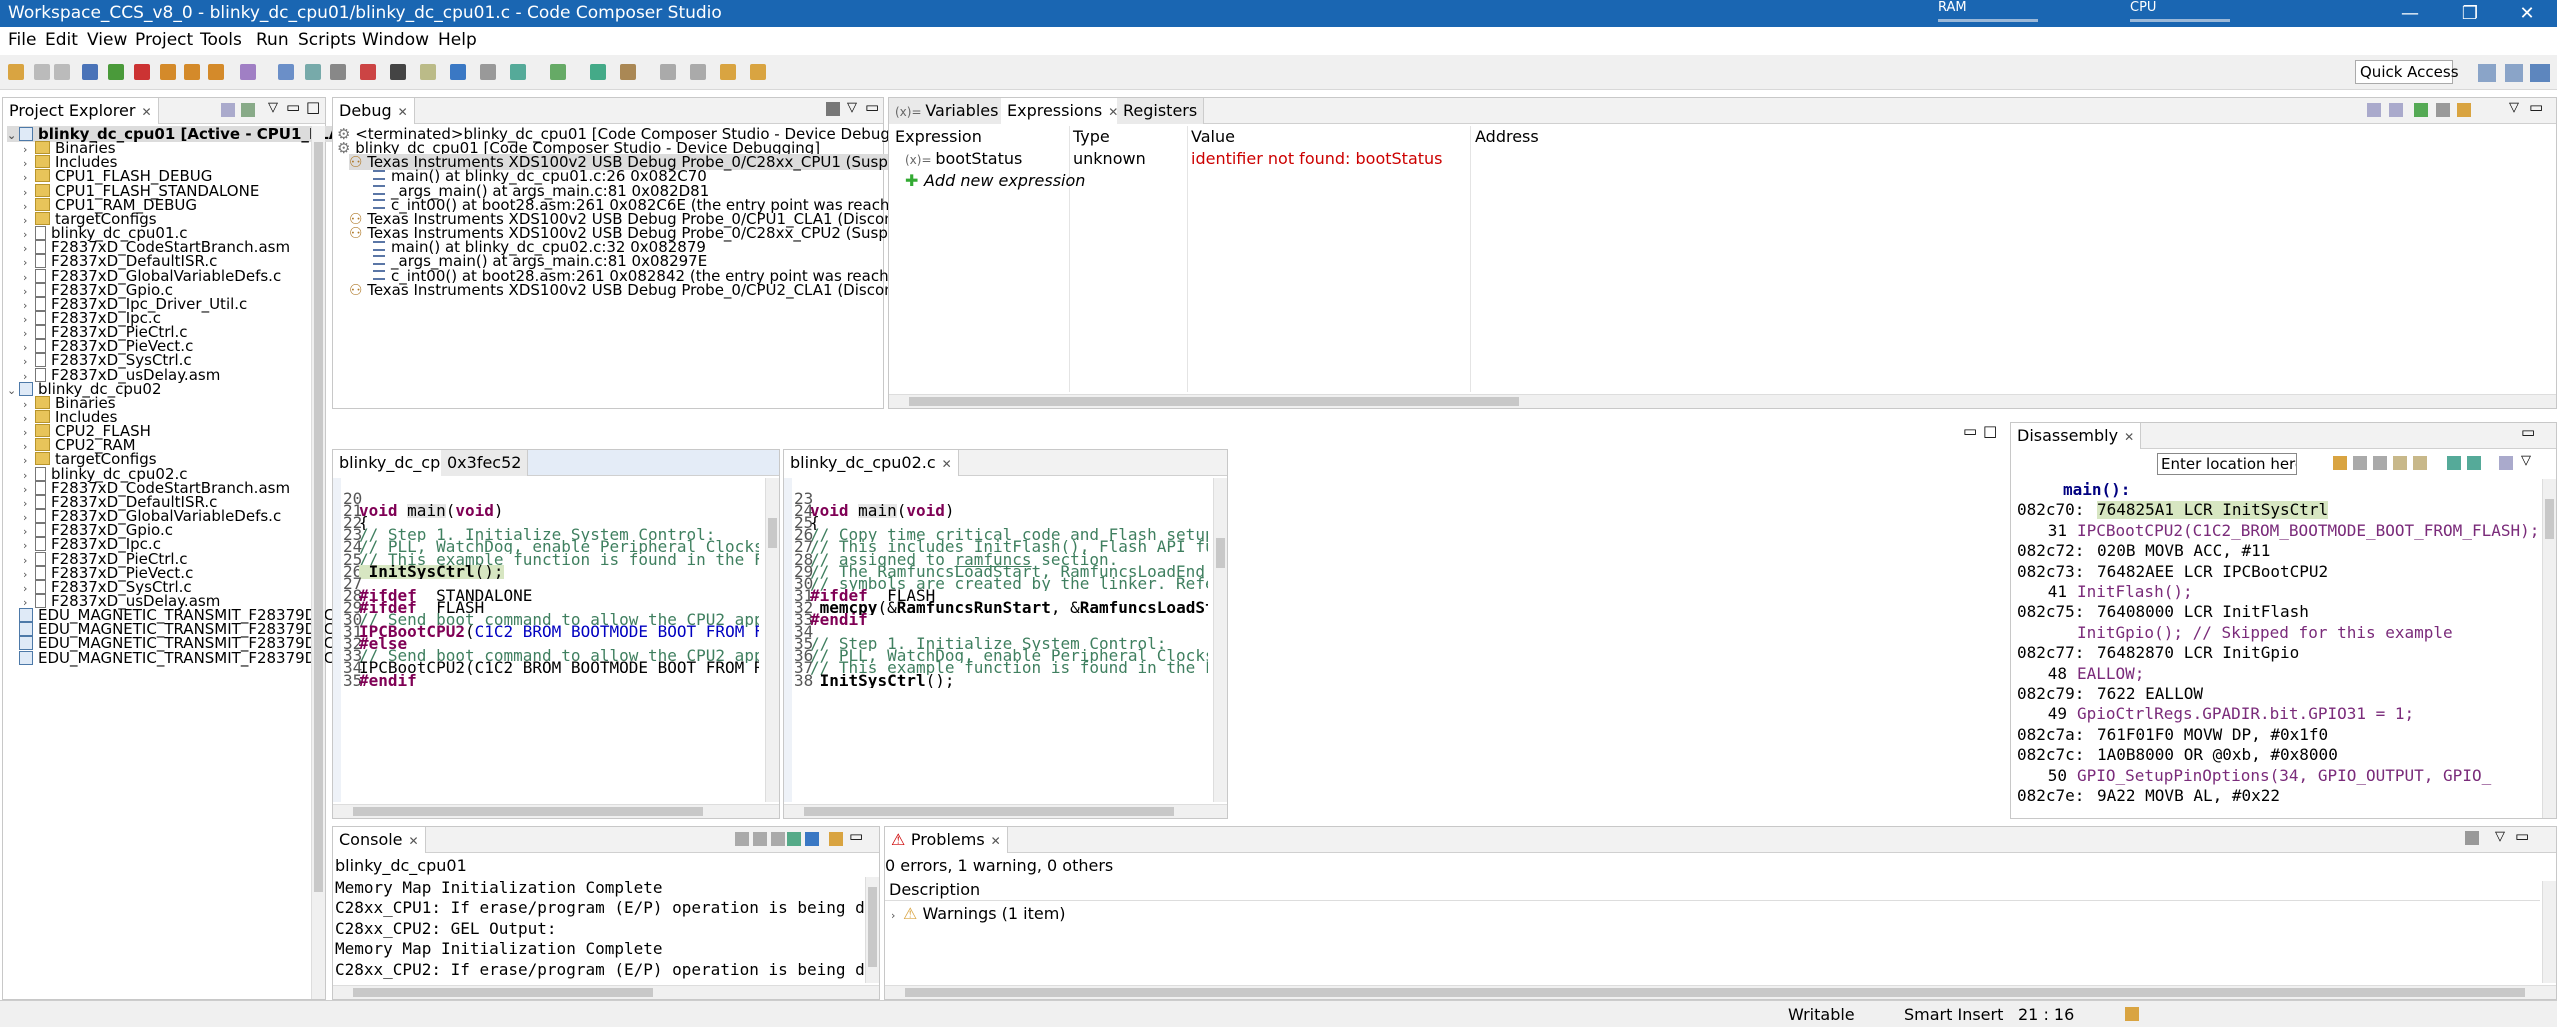  Describe the element at coordinates (13, 391) in the screenshot. I see `chevron-down-icon: ⌄` at that location.